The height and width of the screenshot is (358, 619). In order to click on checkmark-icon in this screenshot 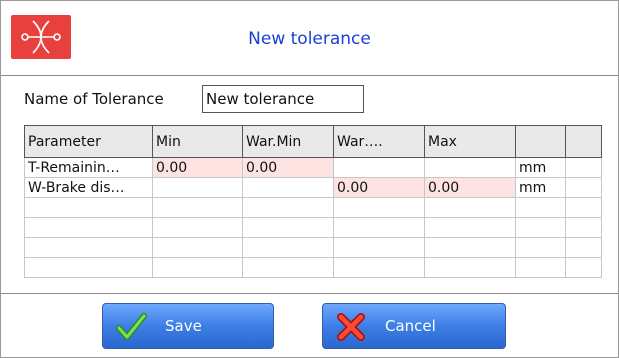, I will do `click(131, 326)`.